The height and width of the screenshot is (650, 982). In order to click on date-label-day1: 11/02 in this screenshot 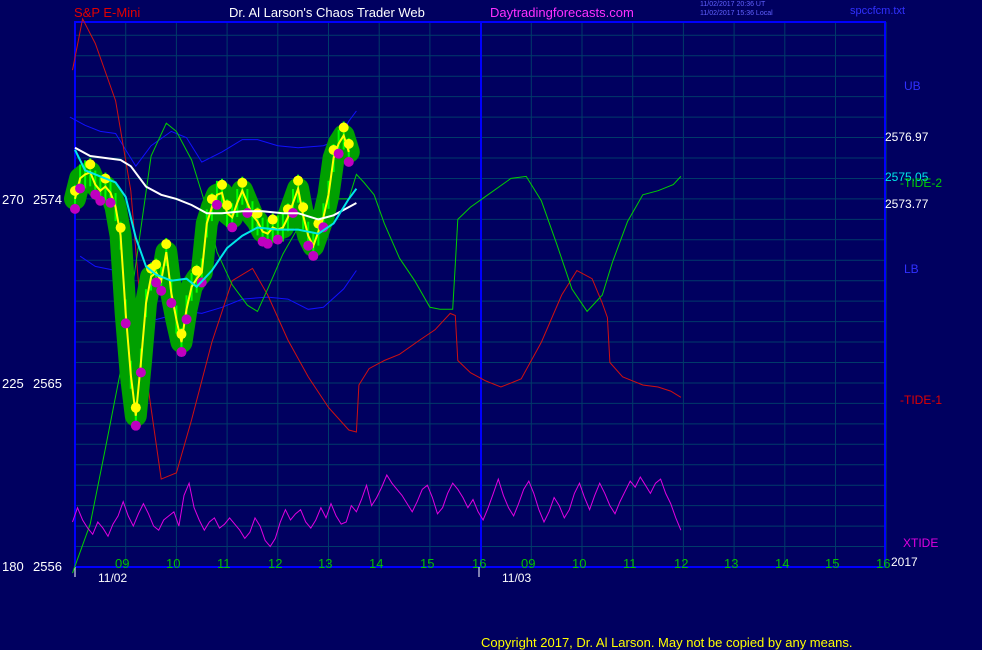, I will do `click(113, 578)`.